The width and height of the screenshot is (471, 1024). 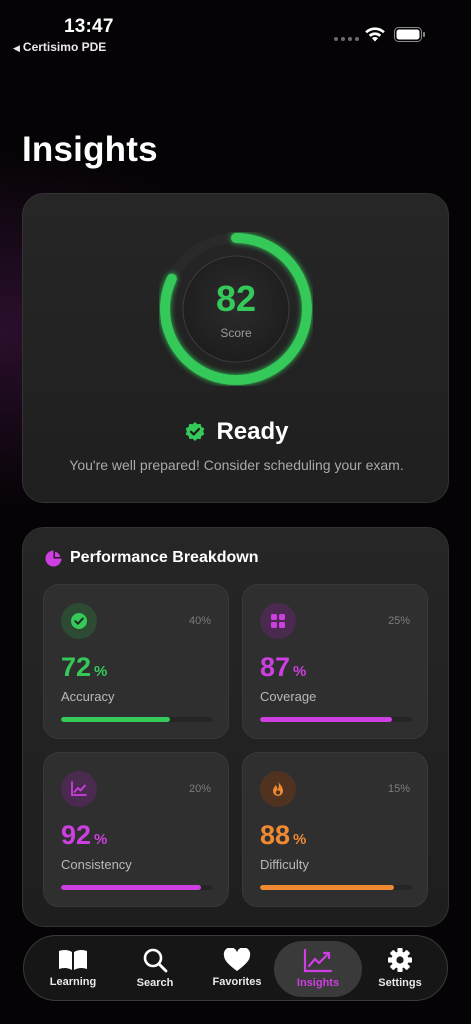 What do you see at coordinates (53, 558) in the screenshot?
I see `pie-chart-icon` at bounding box center [53, 558].